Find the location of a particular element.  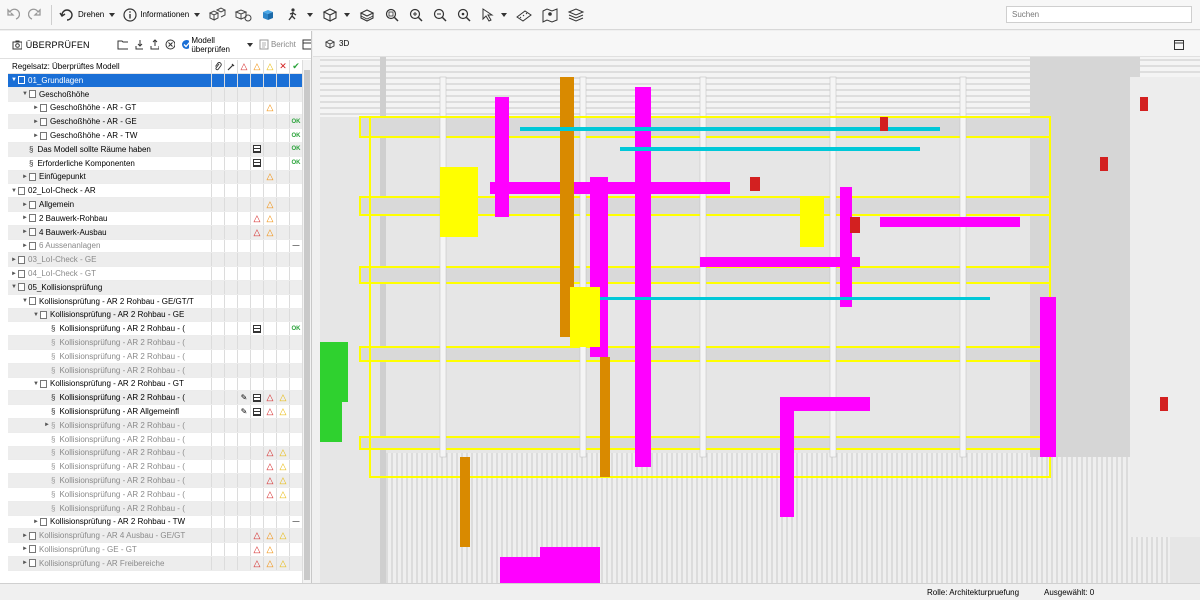

tree-row: ► Kollisionsprüfung - AR Freibereiche △ △ △ is located at coordinates (155, 563).